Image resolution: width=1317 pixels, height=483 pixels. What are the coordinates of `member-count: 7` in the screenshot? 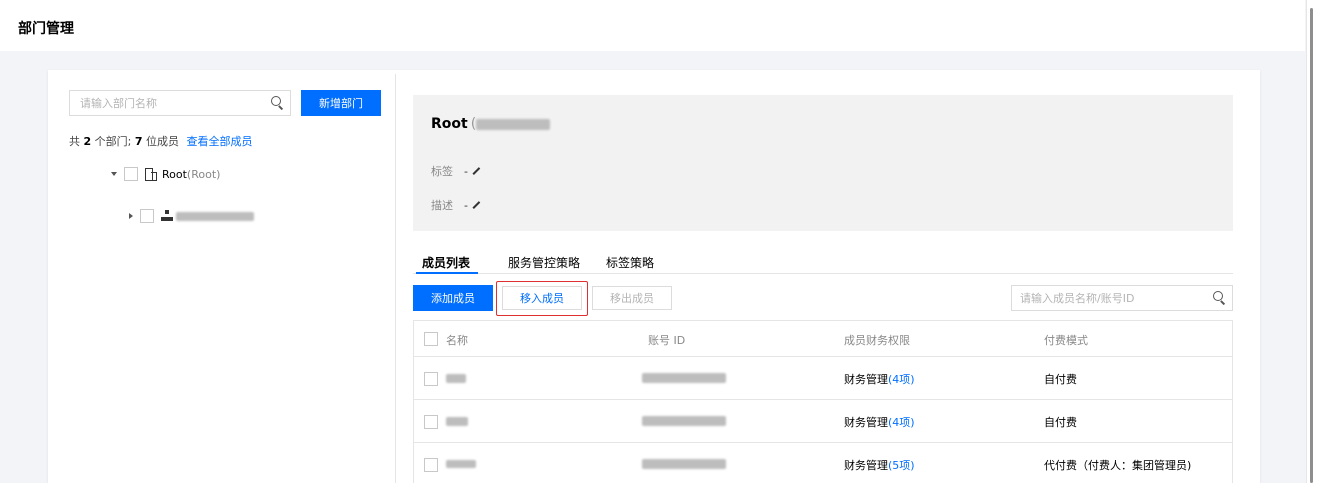 It's located at (138, 141).